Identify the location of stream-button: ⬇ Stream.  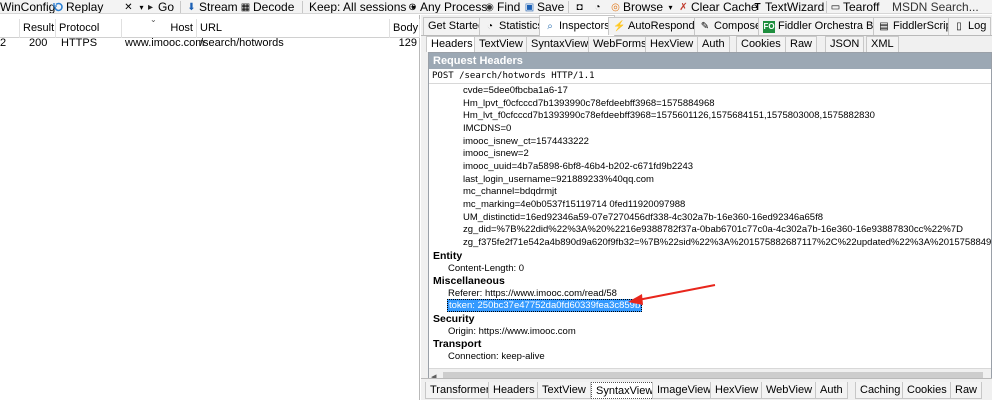
(212, 7).